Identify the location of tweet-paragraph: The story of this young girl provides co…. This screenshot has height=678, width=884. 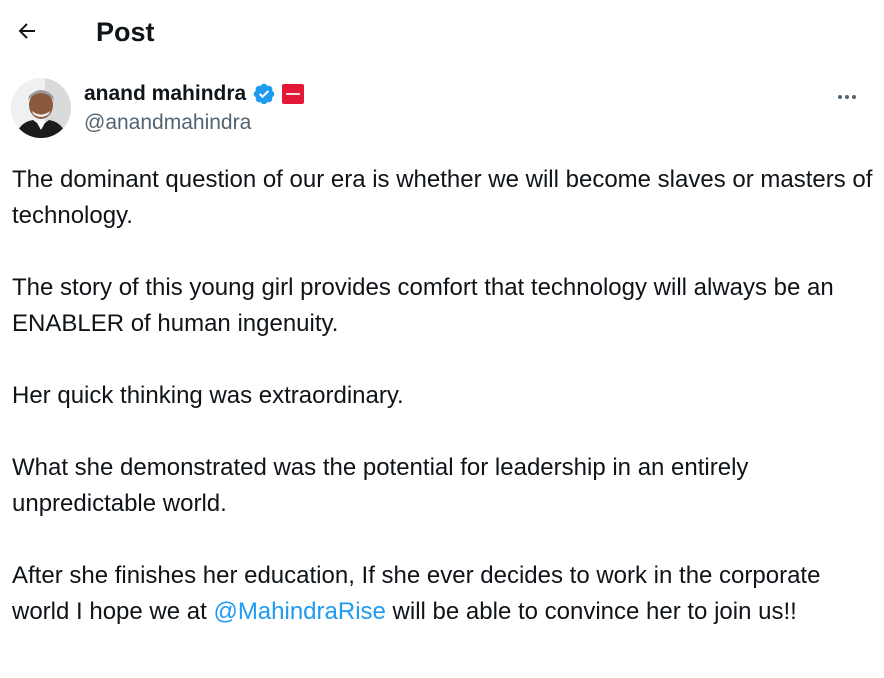
(423, 305).